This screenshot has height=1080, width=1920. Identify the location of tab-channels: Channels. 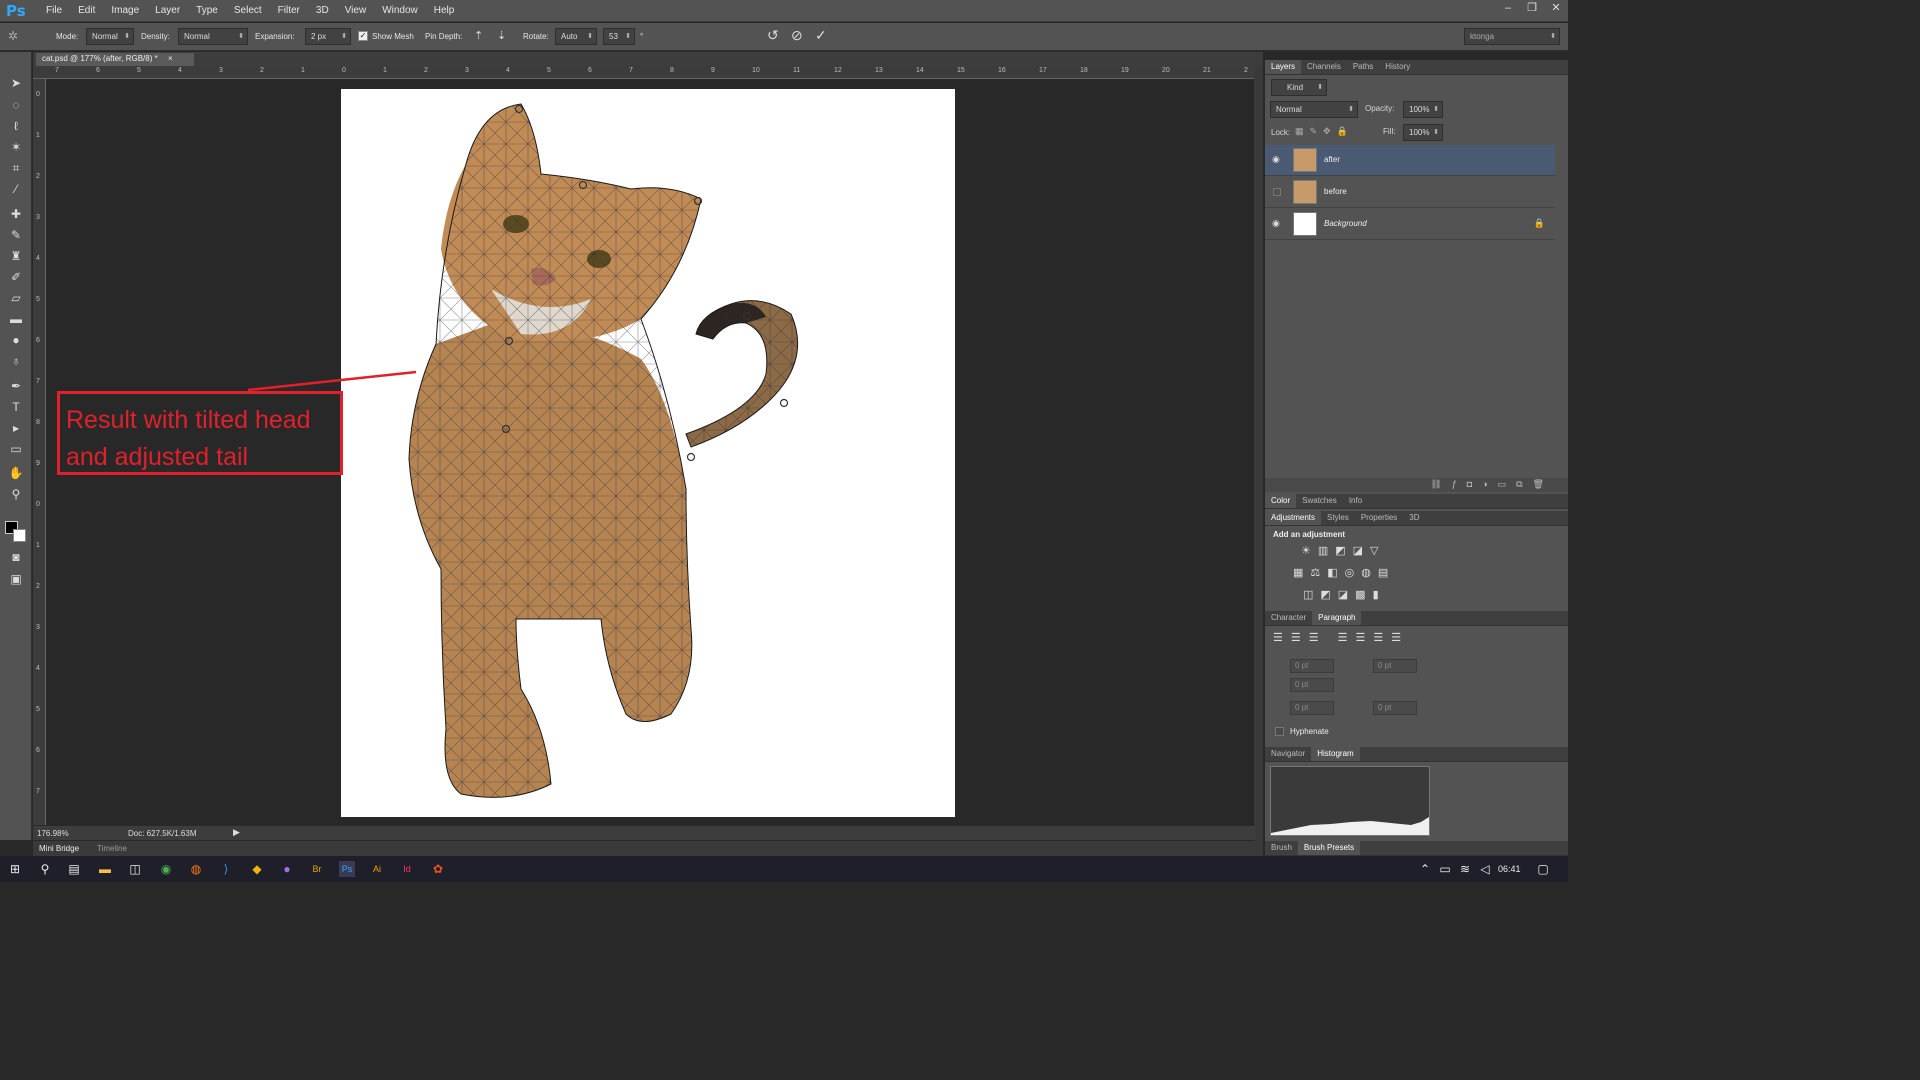
(1324, 67).